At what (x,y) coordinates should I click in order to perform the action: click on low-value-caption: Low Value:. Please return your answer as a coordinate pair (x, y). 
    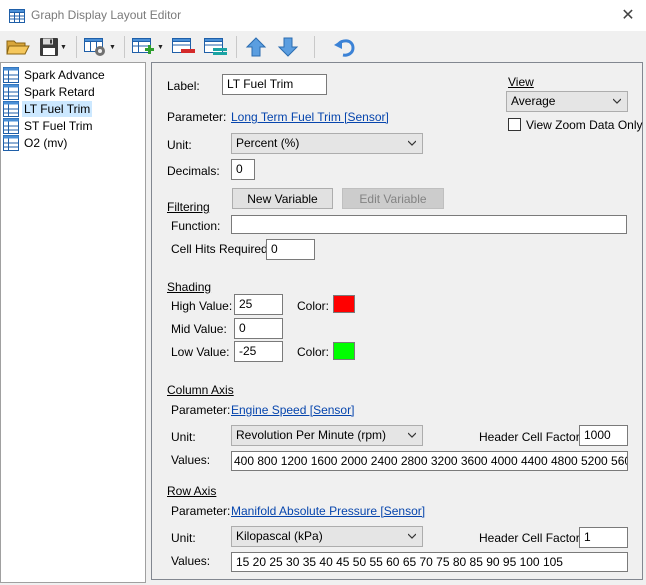
    Looking at the image, I should click on (200, 352).